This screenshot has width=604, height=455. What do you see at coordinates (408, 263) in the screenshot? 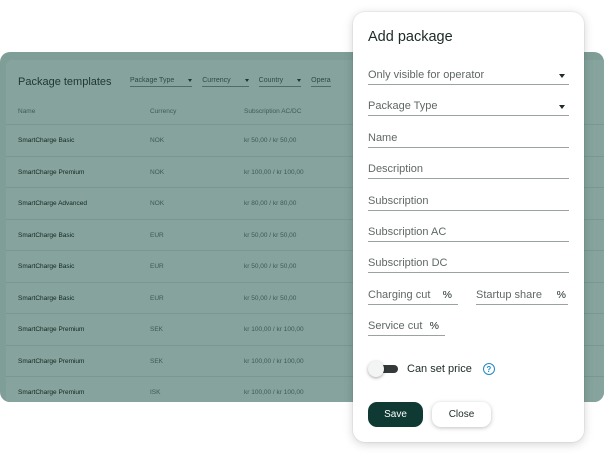
I see `subscription-dc-placeholder: Subscription DC` at bounding box center [408, 263].